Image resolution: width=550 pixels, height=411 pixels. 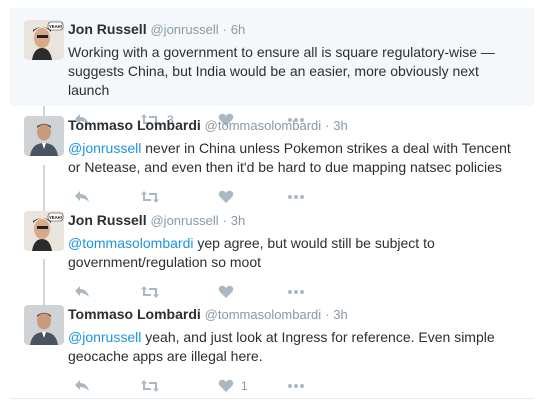 I want to click on heart-icon, so click(x=226, y=385).